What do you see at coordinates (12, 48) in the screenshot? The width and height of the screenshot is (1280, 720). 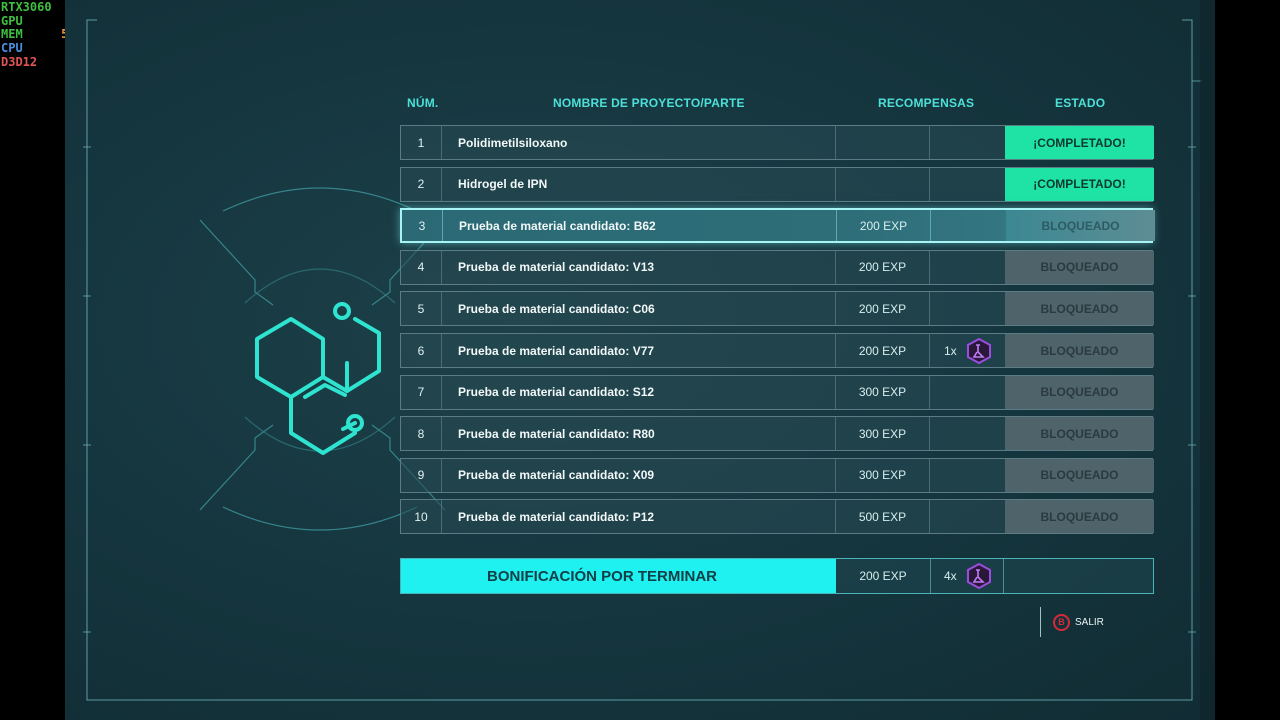 I see `overlay-label: CPU` at bounding box center [12, 48].